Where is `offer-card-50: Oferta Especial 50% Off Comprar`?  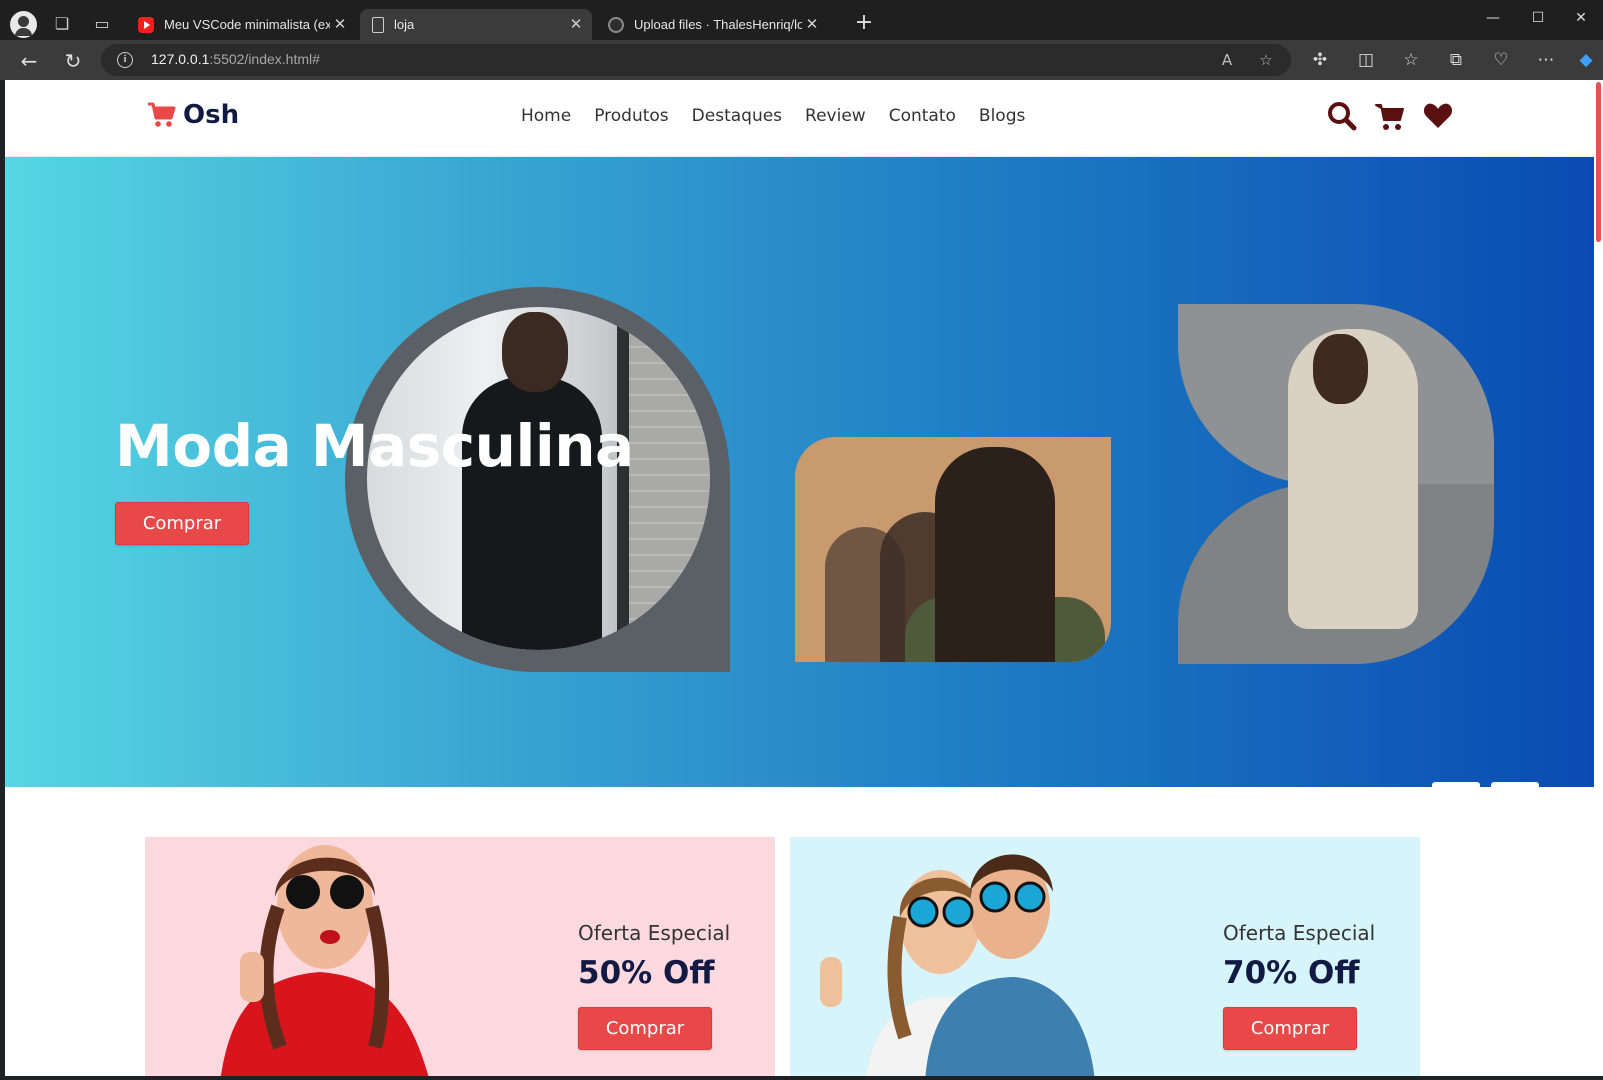 offer-card-50: Oferta Especial 50% Off Comprar is located at coordinates (460, 956).